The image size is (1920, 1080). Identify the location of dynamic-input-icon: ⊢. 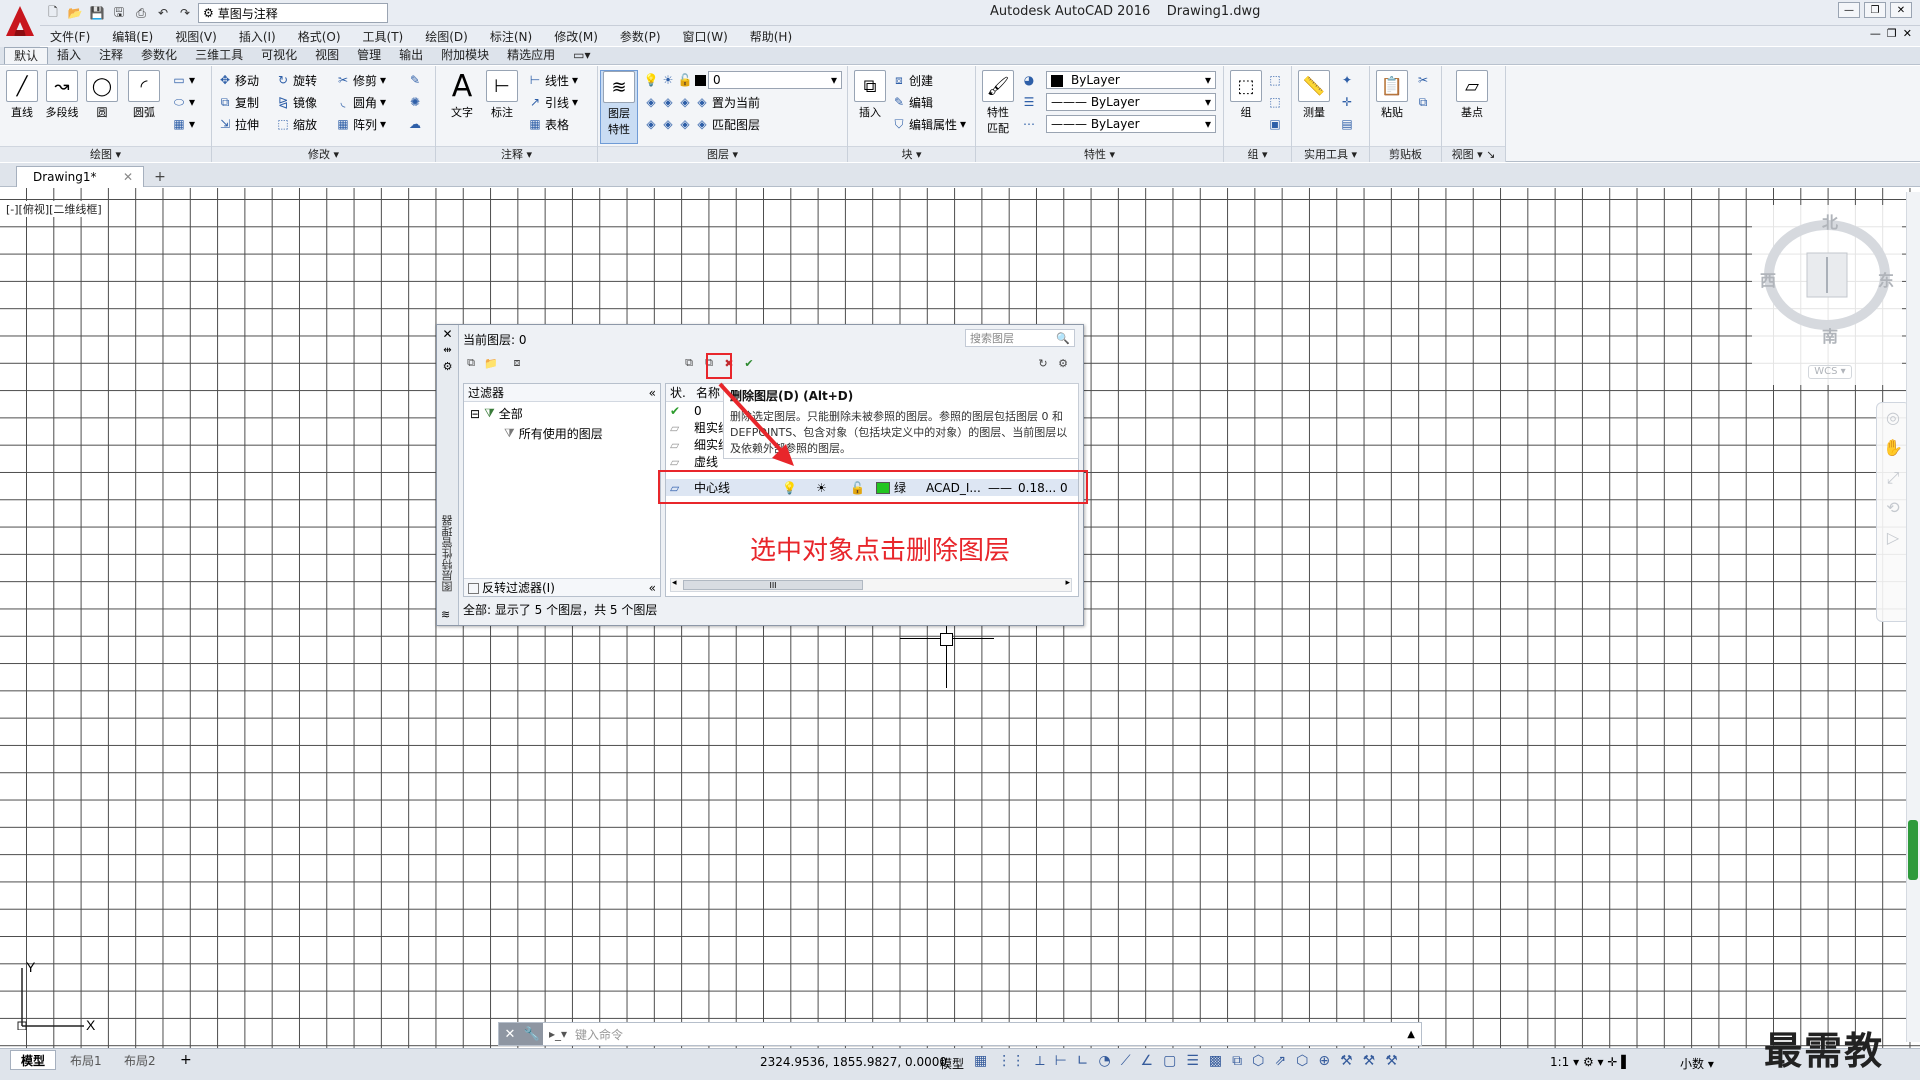
(1061, 1061).